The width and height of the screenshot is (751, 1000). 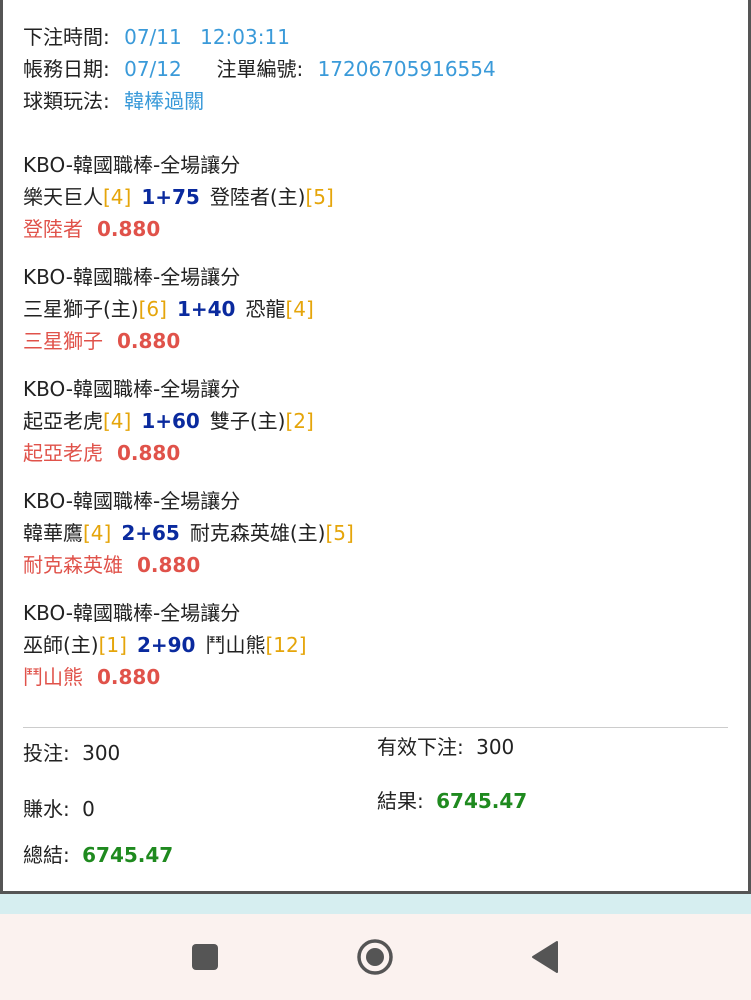 I want to click on bet-pick-row: 鬥山熊 0.880, so click(x=375, y=677).